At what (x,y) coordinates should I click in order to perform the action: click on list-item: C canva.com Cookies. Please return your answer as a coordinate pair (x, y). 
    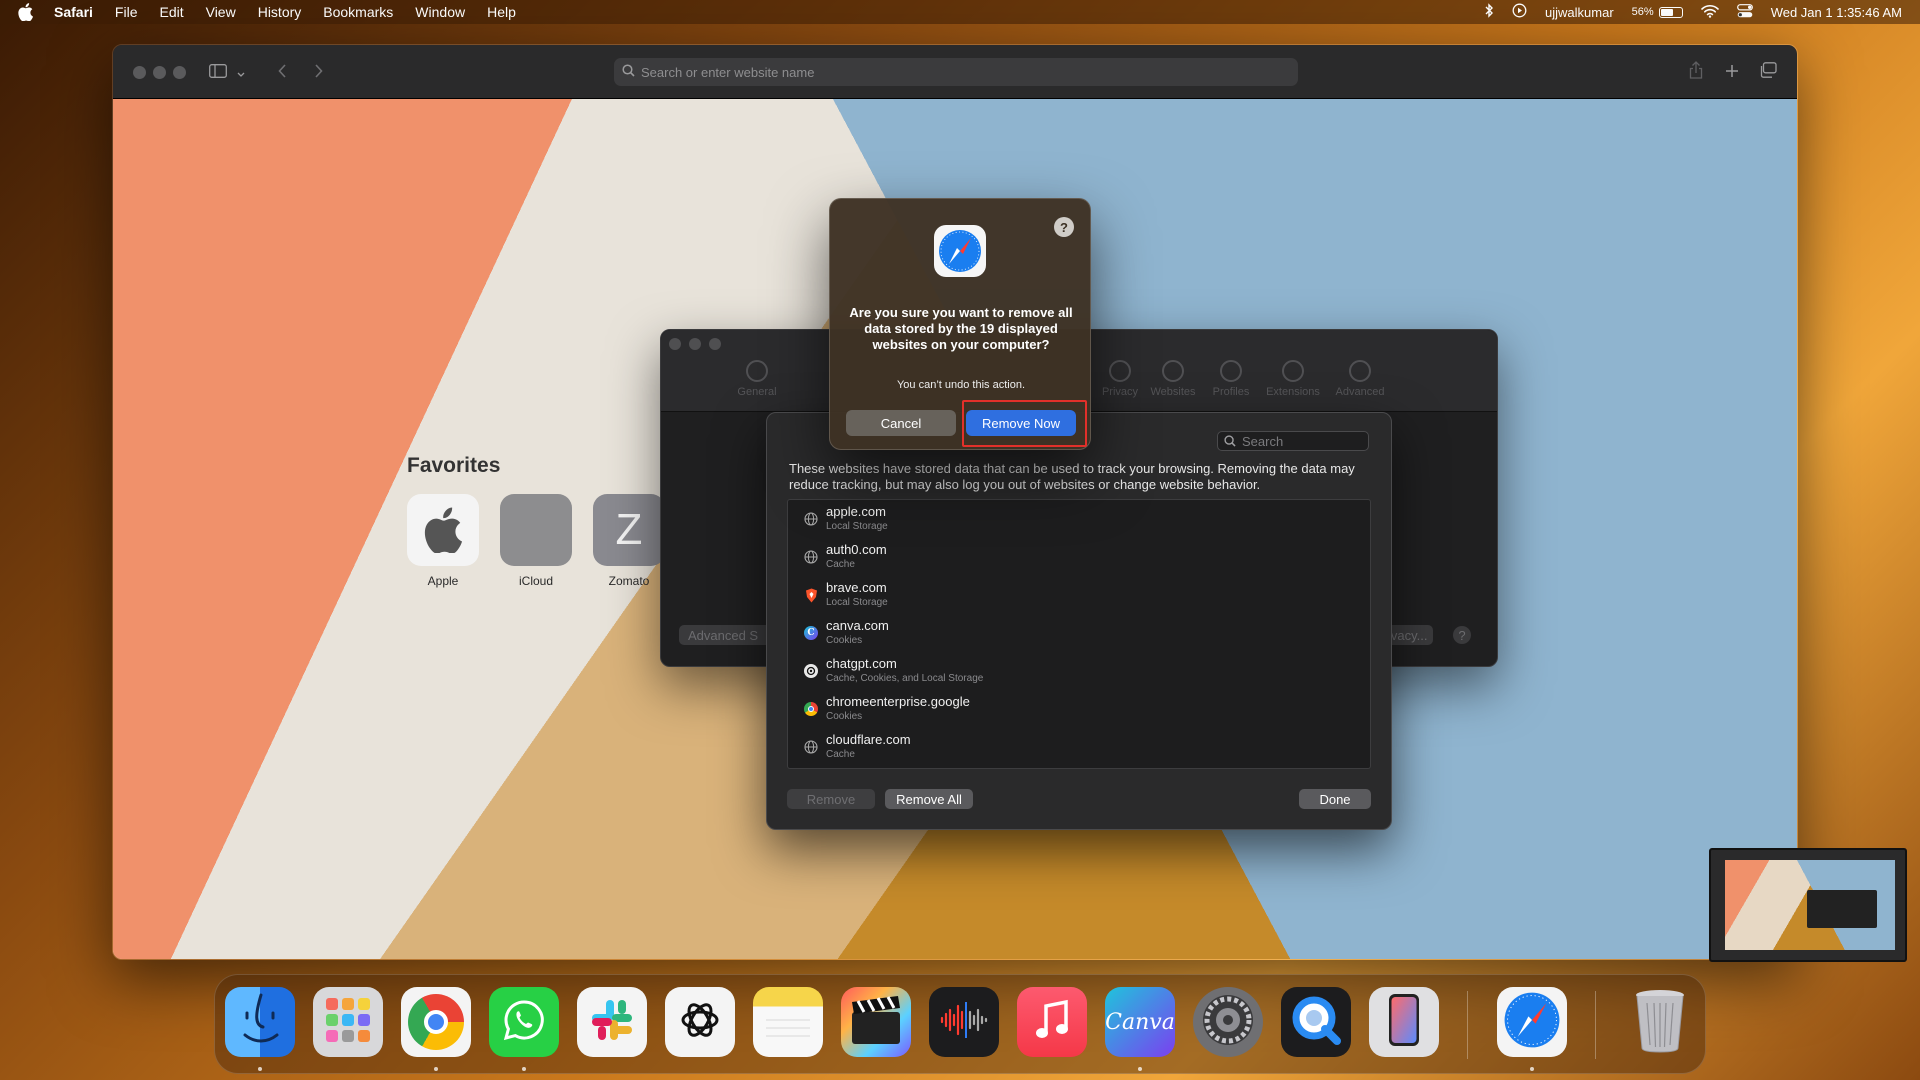
    Looking at the image, I should click on (1079, 633).